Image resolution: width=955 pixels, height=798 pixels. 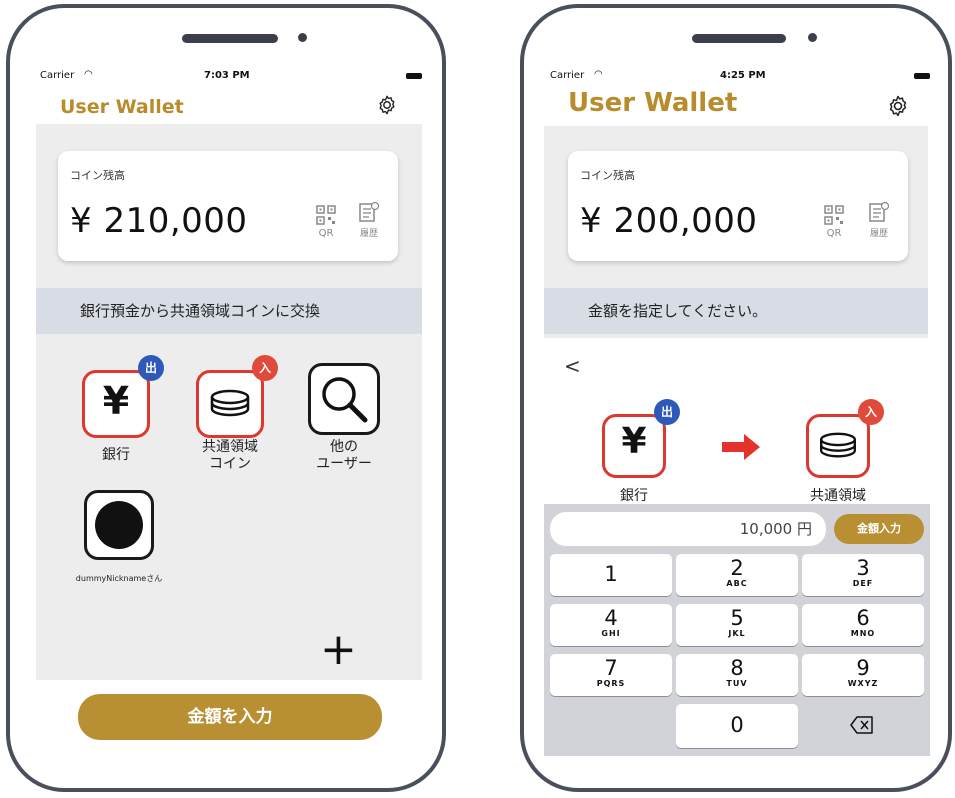 I want to click on other-users-label-line1: 他の, so click(x=344, y=447).